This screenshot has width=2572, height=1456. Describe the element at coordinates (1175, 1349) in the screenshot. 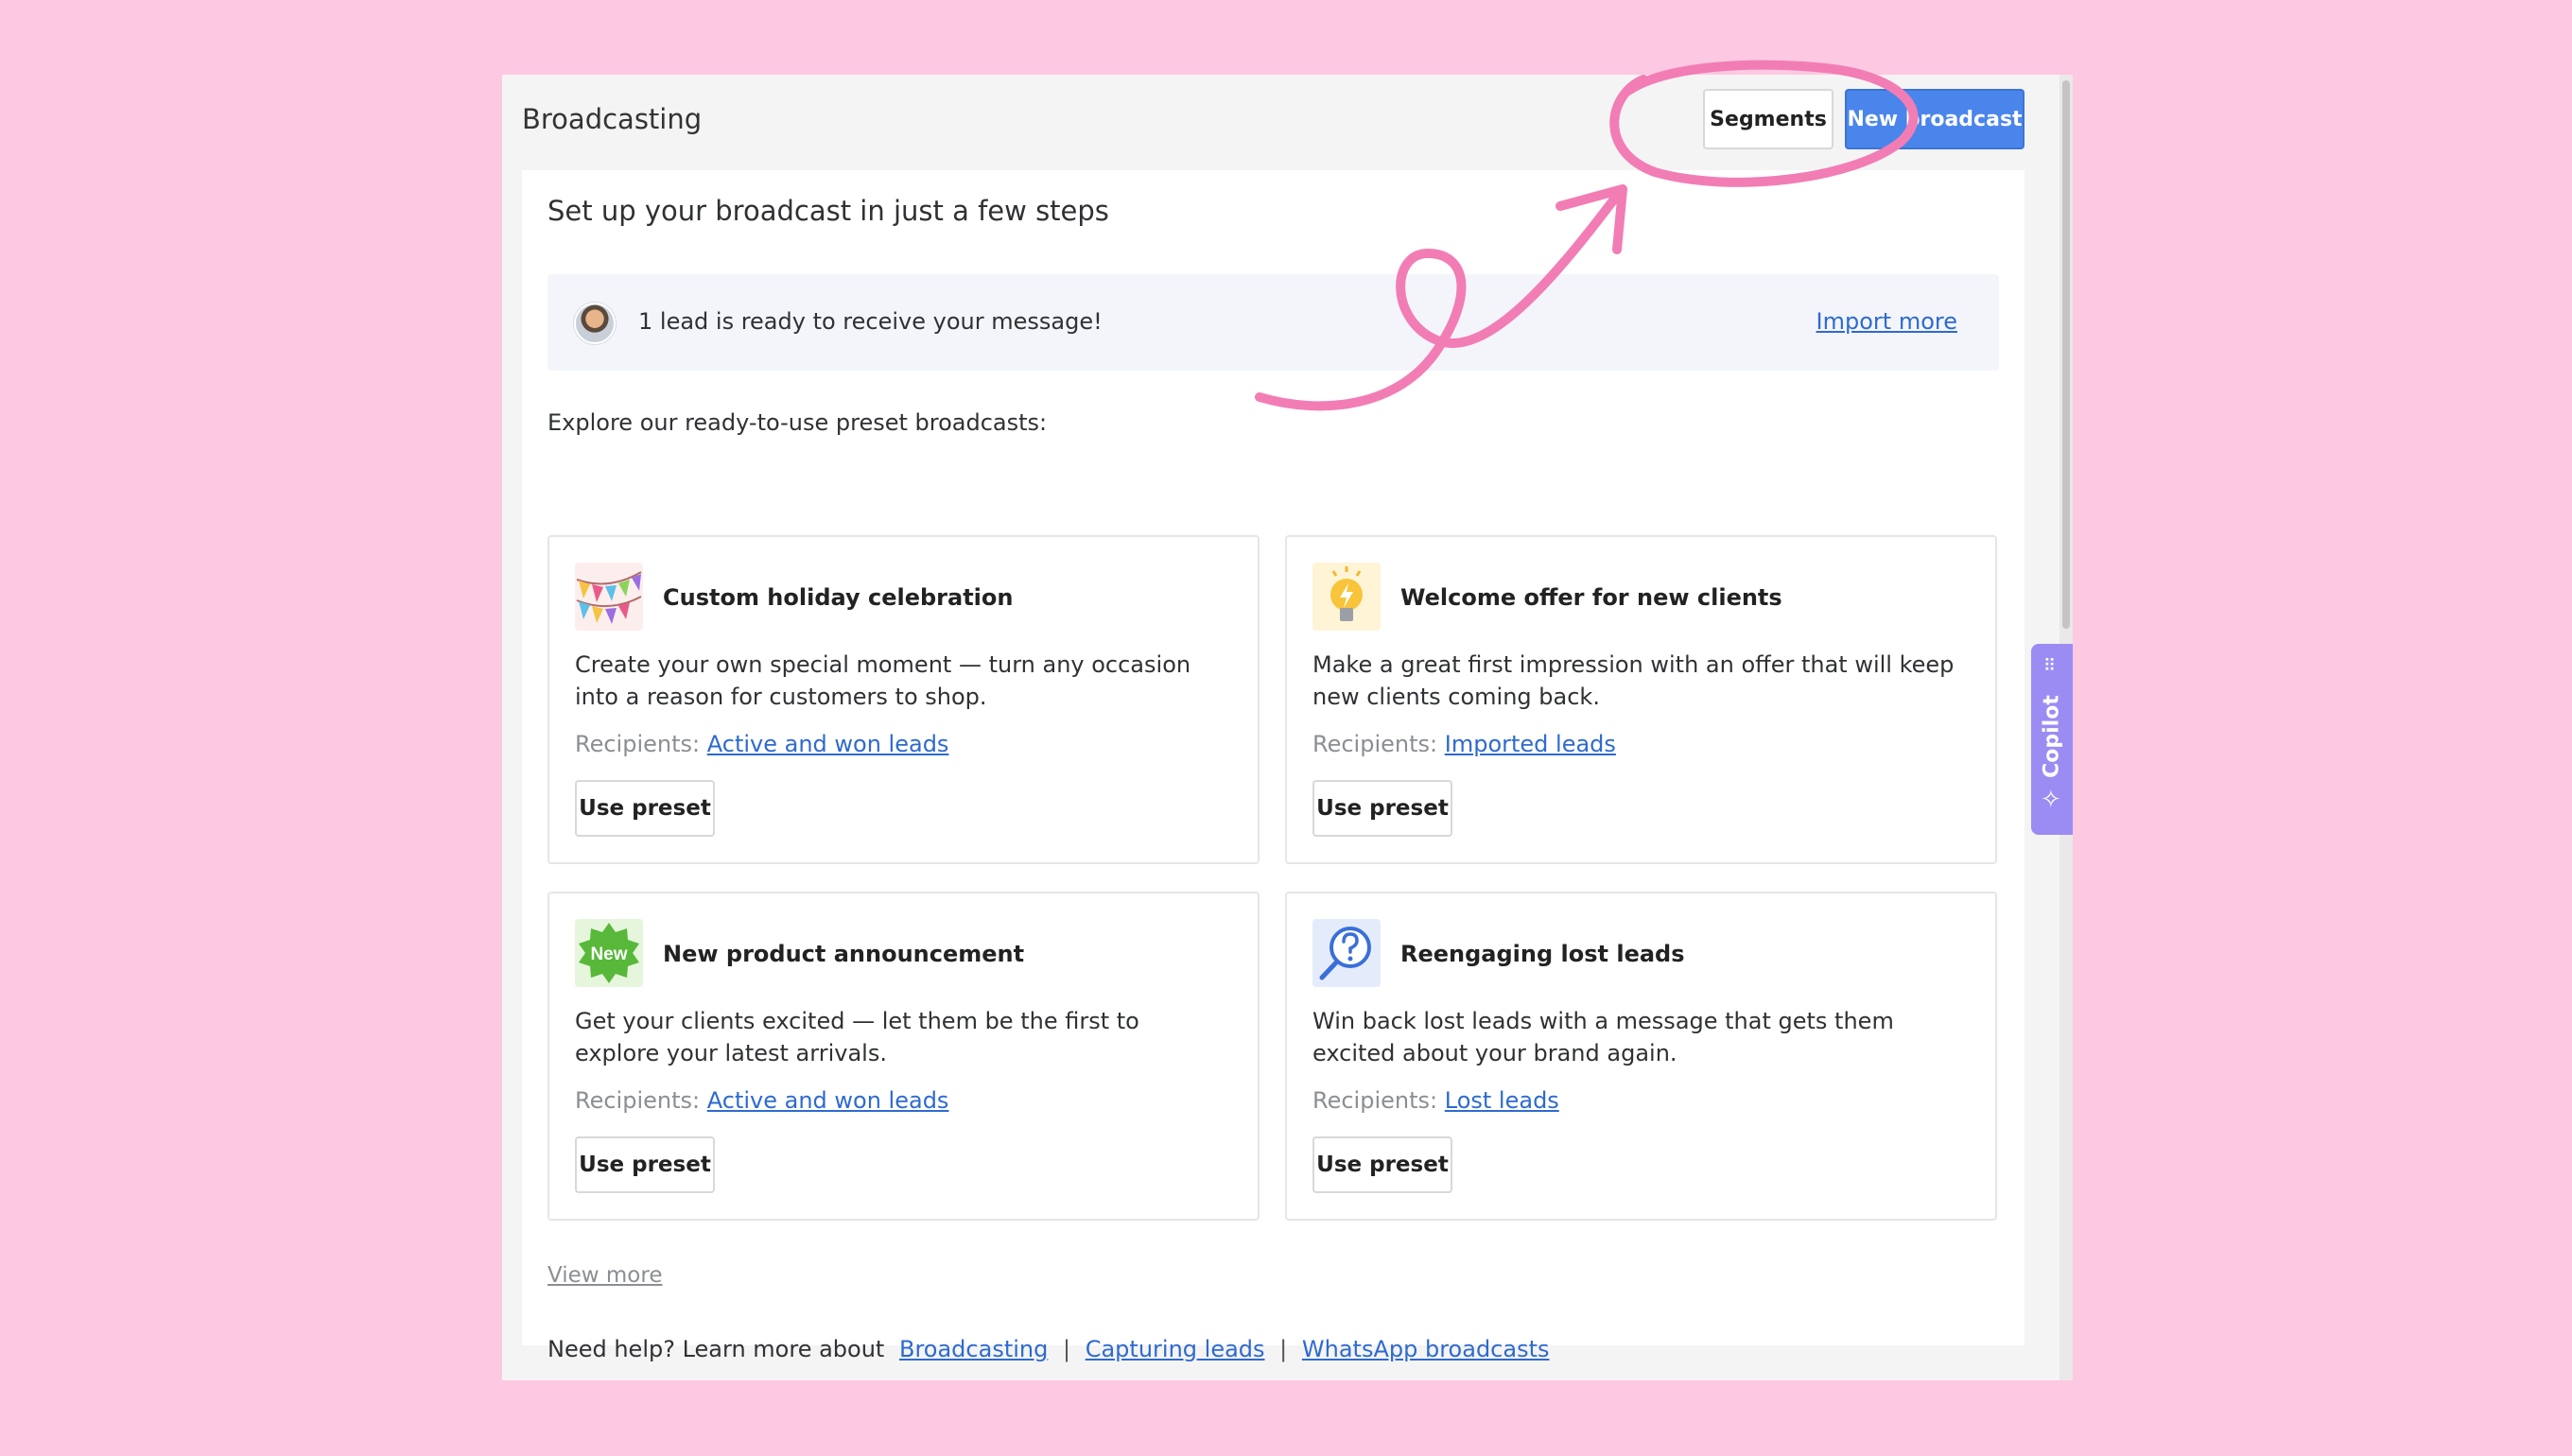

I see `help-link-capturing-leads: Capturing leads` at that location.